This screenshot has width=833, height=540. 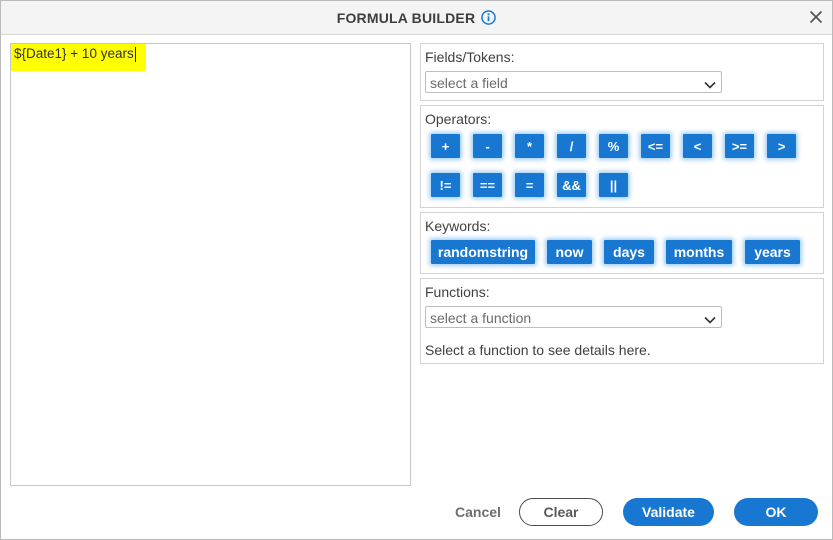 What do you see at coordinates (458, 226) in the screenshot?
I see `keywords-label: Keywords:` at bounding box center [458, 226].